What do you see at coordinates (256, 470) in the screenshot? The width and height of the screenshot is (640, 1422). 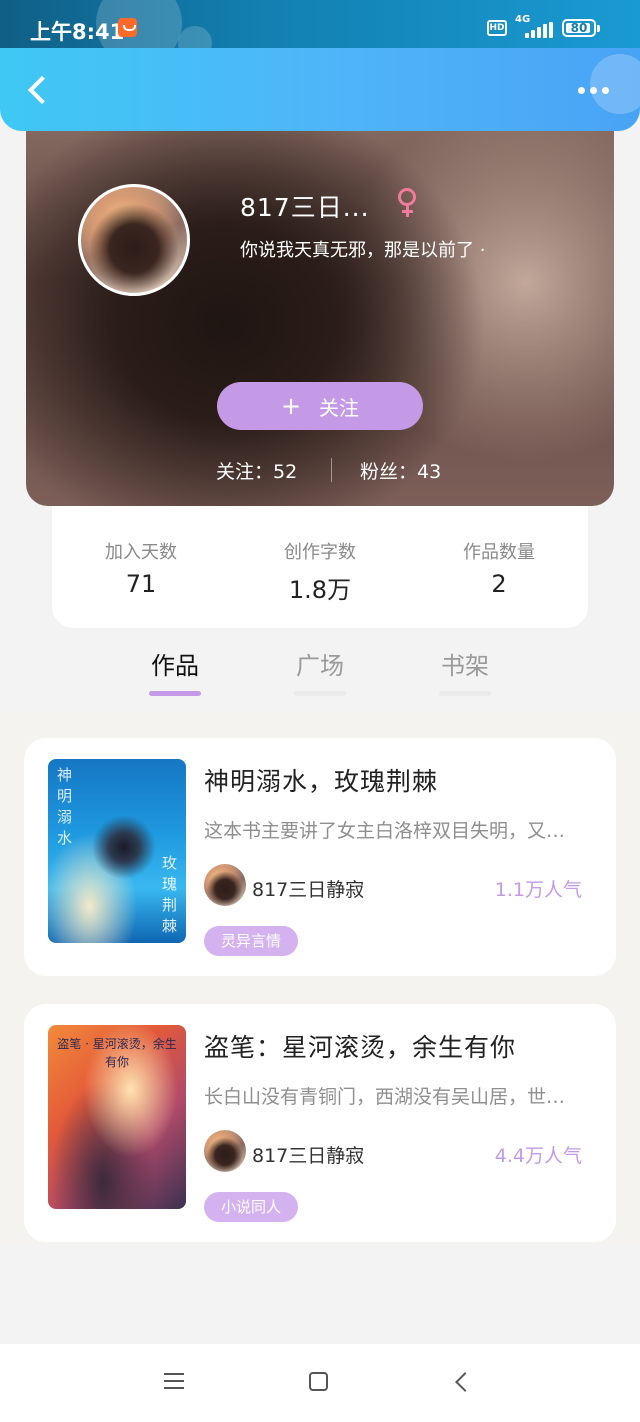 I see `following-count: 关注：52` at bounding box center [256, 470].